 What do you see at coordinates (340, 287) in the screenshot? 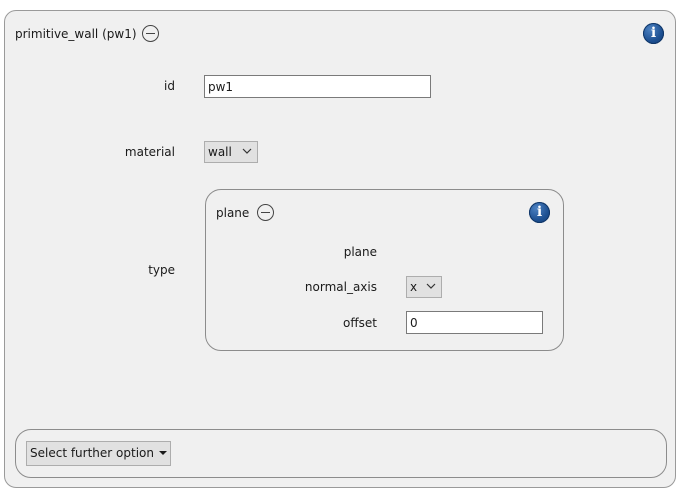
I see `normal-axis-label: normal_axis` at bounding box center [340, 287].